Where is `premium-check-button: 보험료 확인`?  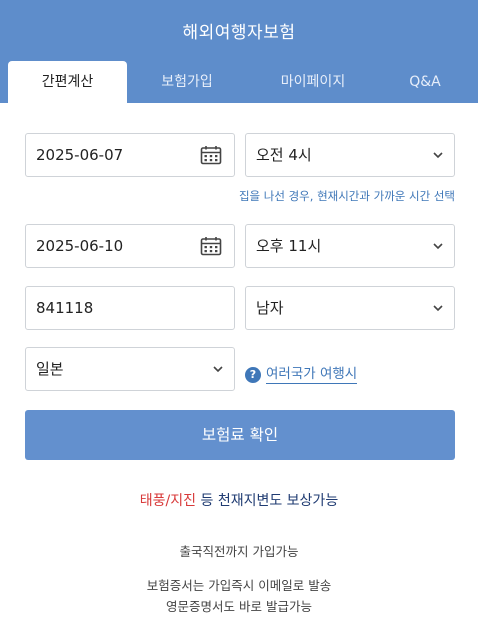
premium-check-button: 보험료 확인 is located at coordinates (240, 435).